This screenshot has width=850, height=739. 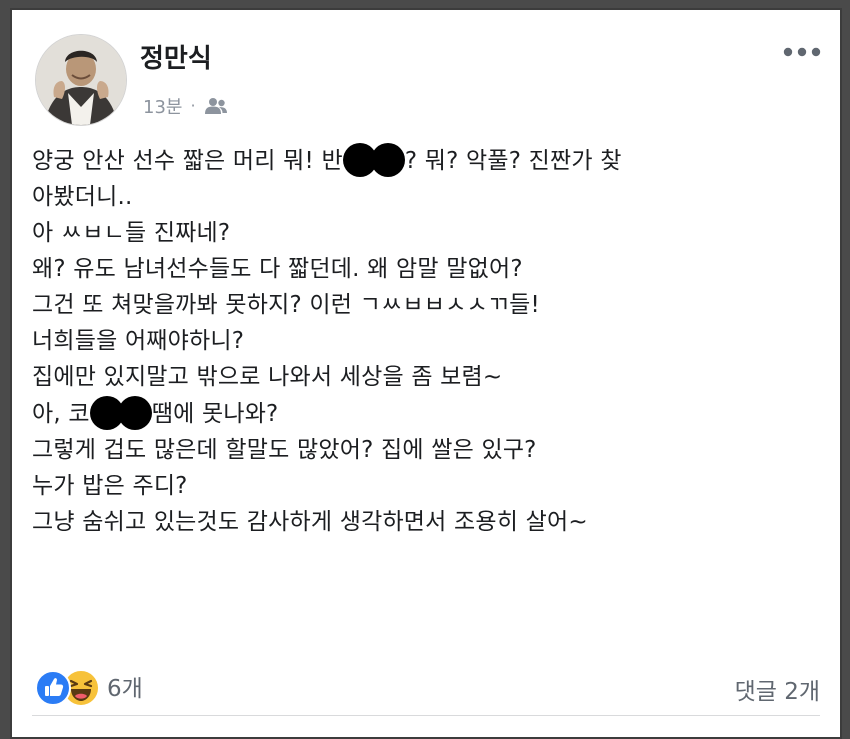 What do you see at coordinates (110, 486) in the screenshot?
I see `post-line-10: 누가 밥은 주디?` at bounding box center [110, 486].